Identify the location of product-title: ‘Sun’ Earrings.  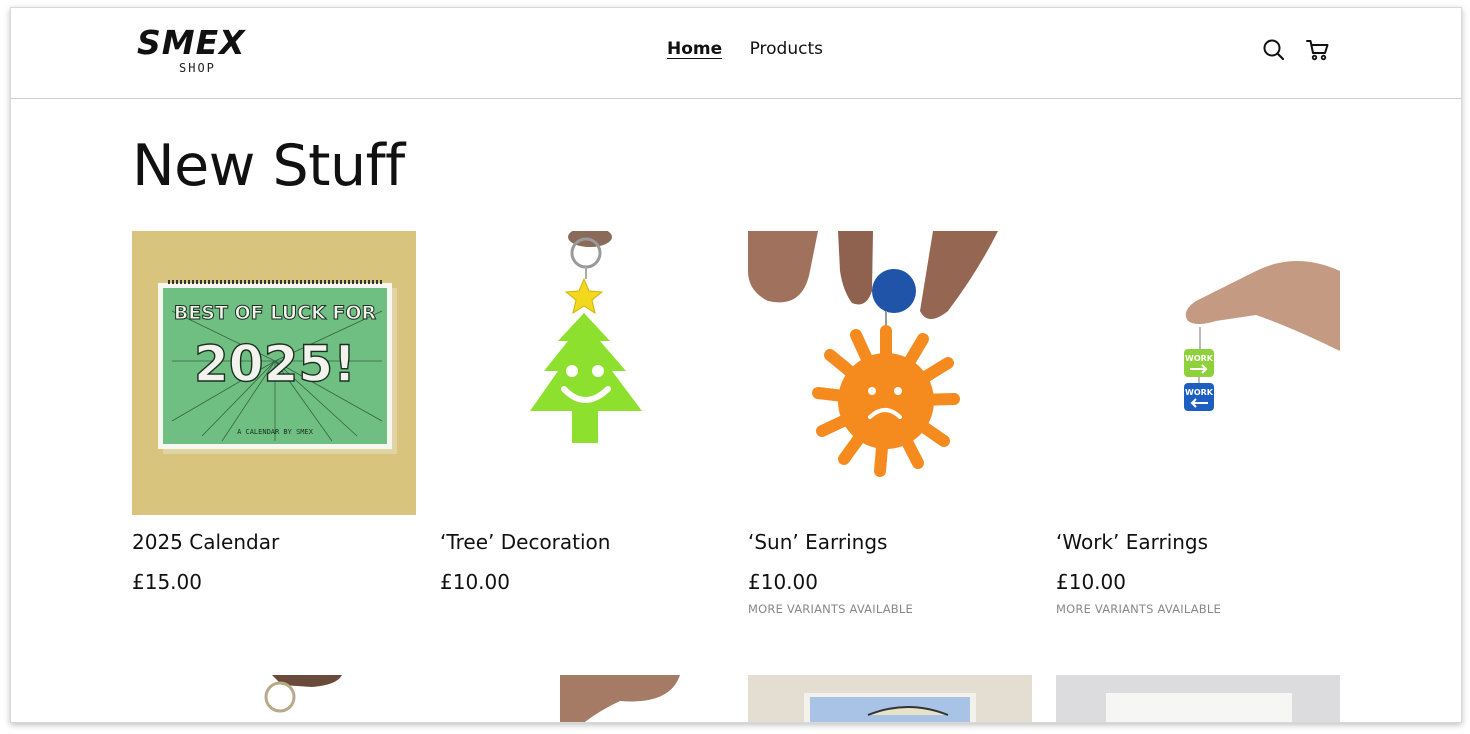
(817, 542).